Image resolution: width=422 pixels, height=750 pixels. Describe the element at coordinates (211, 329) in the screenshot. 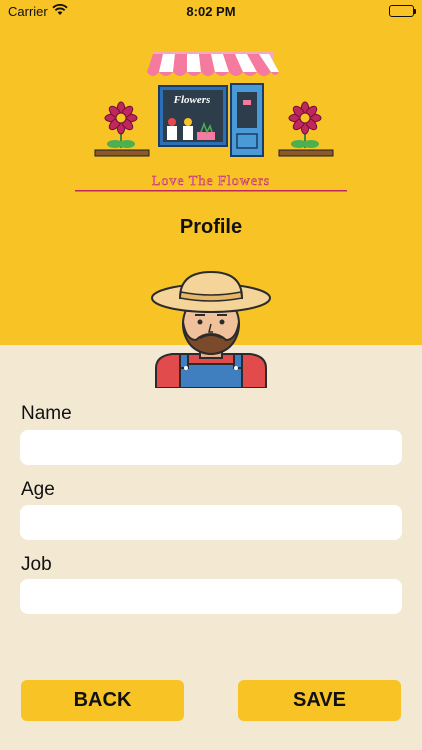

I see `farmer-avatar` at that location.